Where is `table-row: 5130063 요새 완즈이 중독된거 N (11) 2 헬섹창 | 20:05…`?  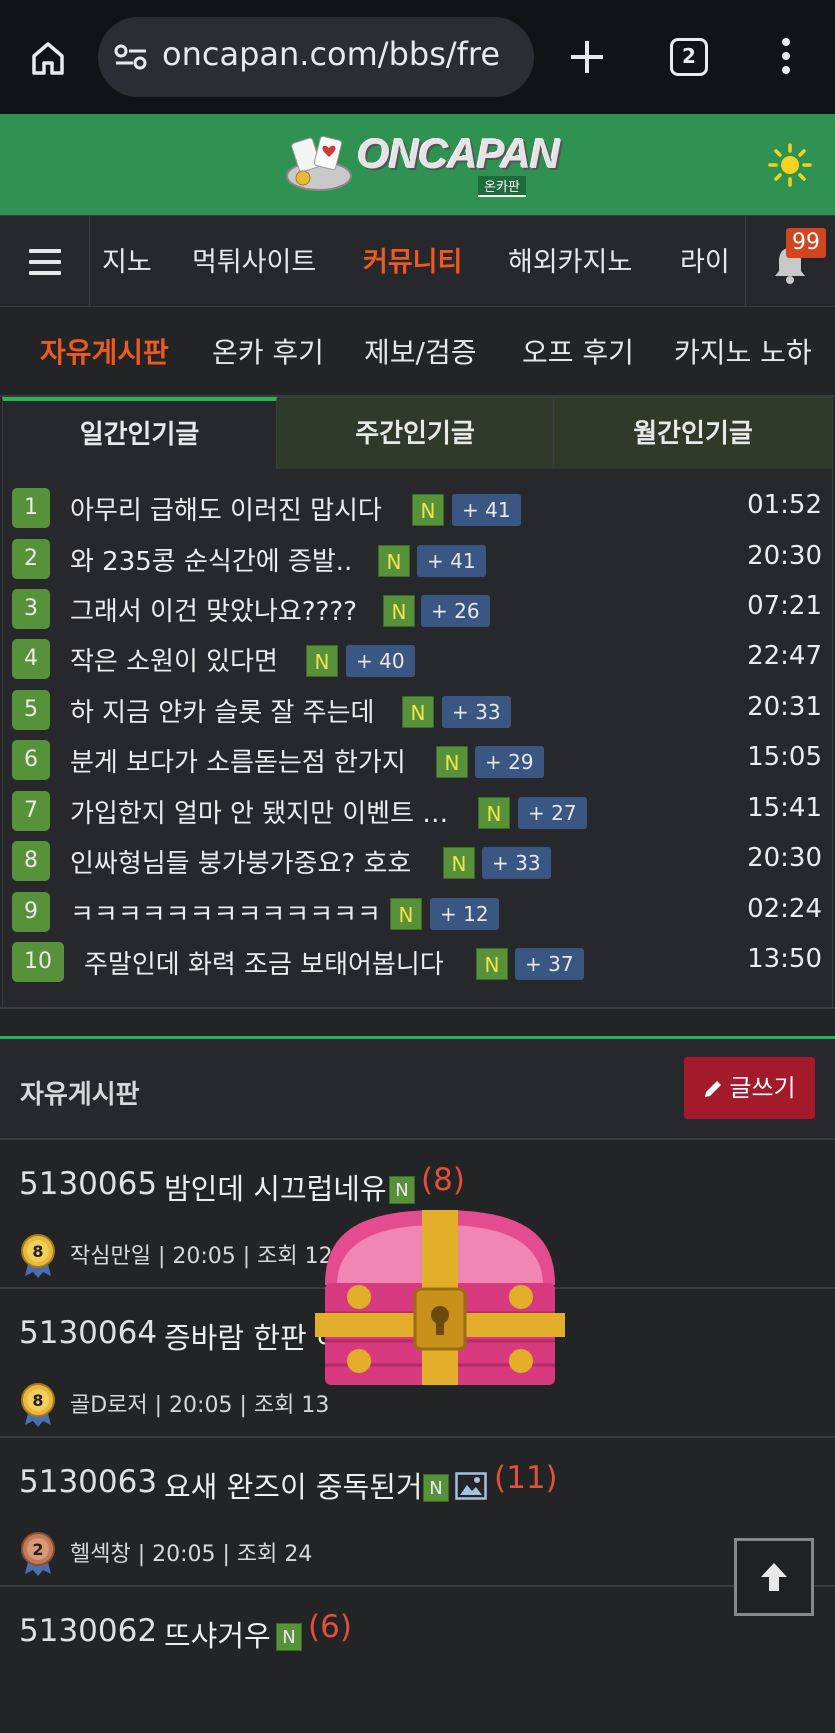 table-row: 5130063 요새 완즈이 중독된거 N (11) 2 헬섹창 | 20:05… is located at coordinates (417, 1510).